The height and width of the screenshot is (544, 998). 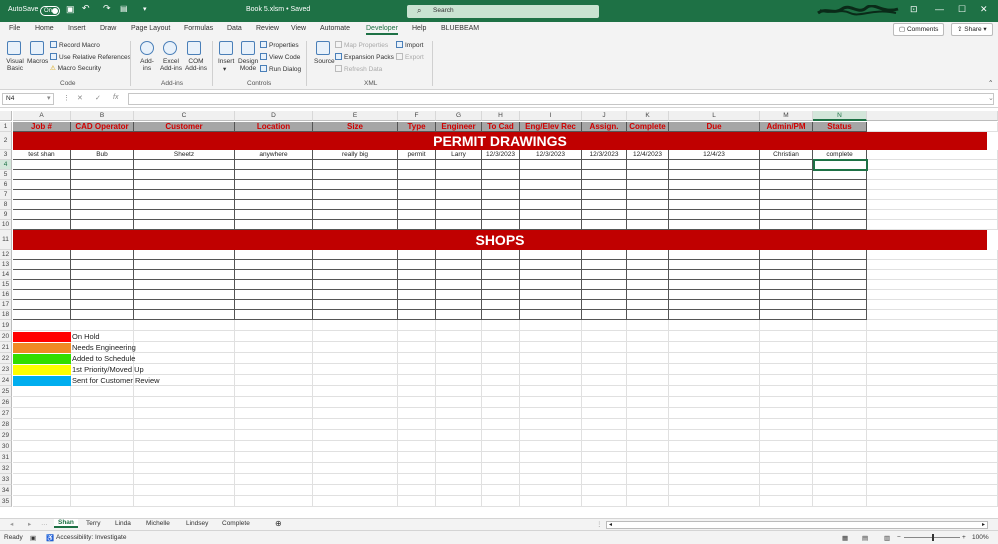 I want to click on table-header-cell: Job #, so click(x=42, y=127).